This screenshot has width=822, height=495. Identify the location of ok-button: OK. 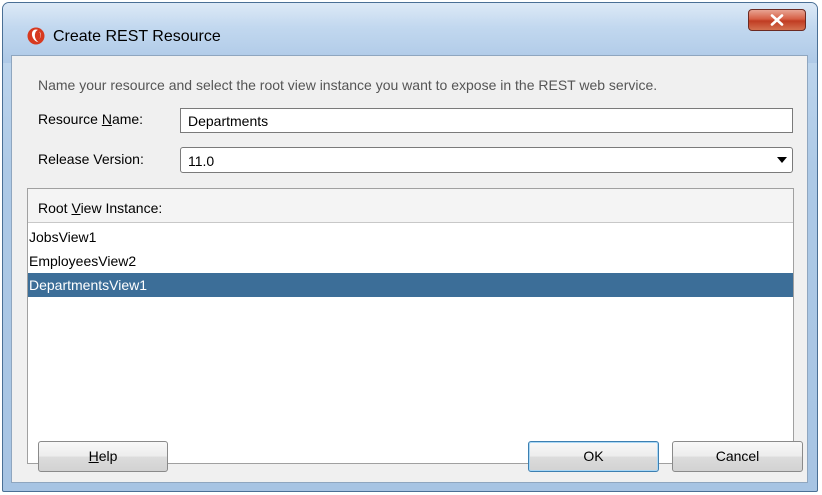
(593, 456).